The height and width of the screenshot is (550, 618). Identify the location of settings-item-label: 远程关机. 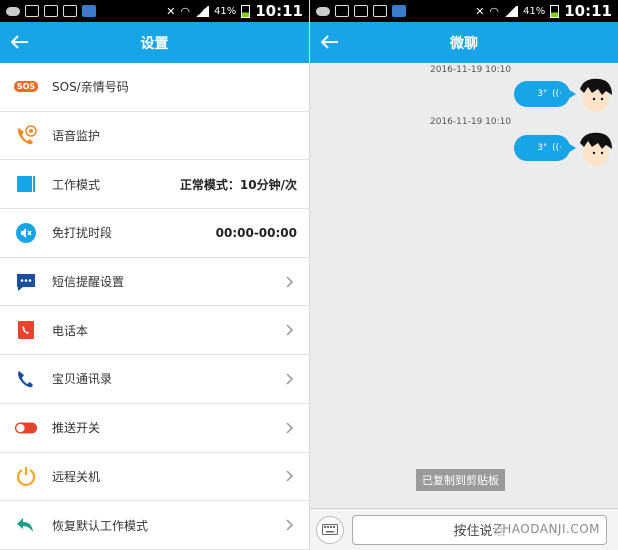
(76, 476).